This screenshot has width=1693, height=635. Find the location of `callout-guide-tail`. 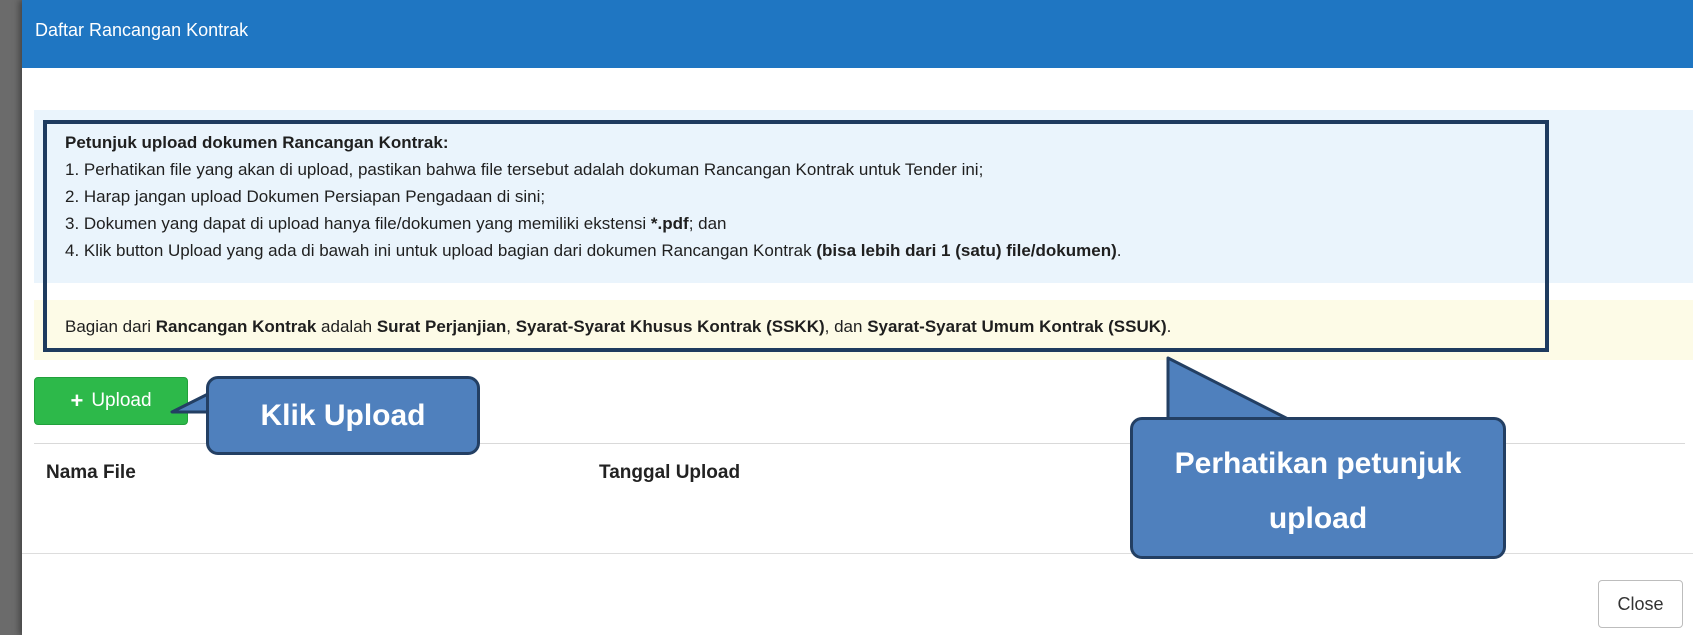

callout-guide-tail is located at coordinates (1229, 389).